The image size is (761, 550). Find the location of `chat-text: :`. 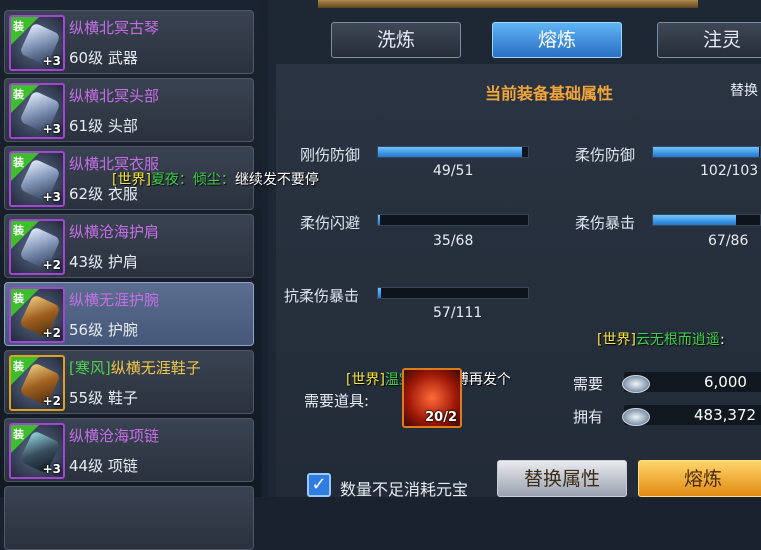

chat-text: : is located at coordinates (722, 340).